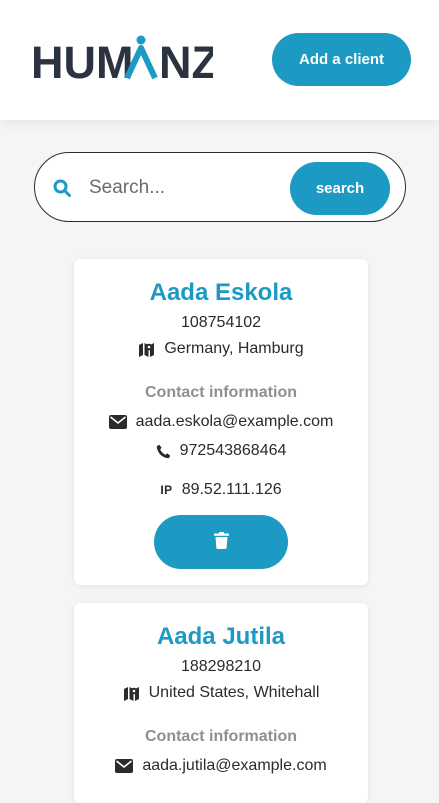  Describe the element at coordinates (233, 450) in the screenshot. I see `phone-text: 972543868464` at that location.